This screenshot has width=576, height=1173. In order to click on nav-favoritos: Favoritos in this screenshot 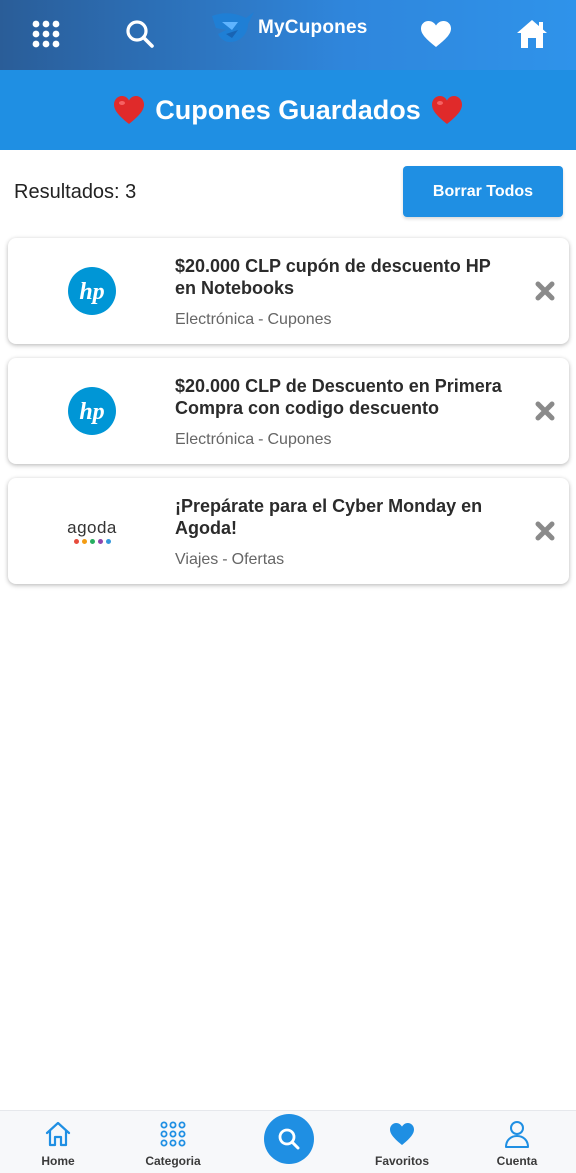, I will do `click(402, 1142)`.